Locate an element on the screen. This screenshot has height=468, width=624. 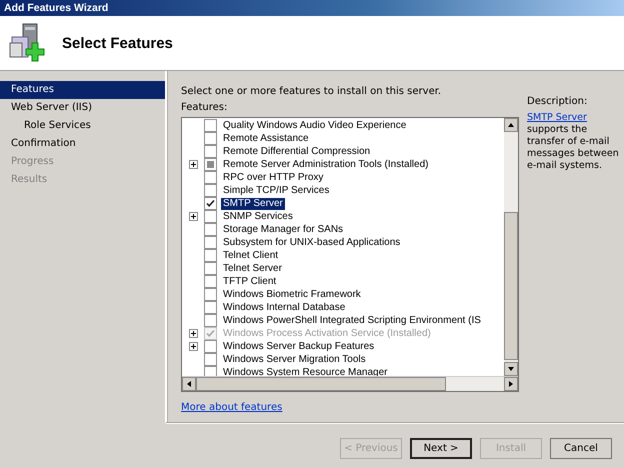
feature-item: Windows Server Migration Tools is located at coordinates (294, 360).